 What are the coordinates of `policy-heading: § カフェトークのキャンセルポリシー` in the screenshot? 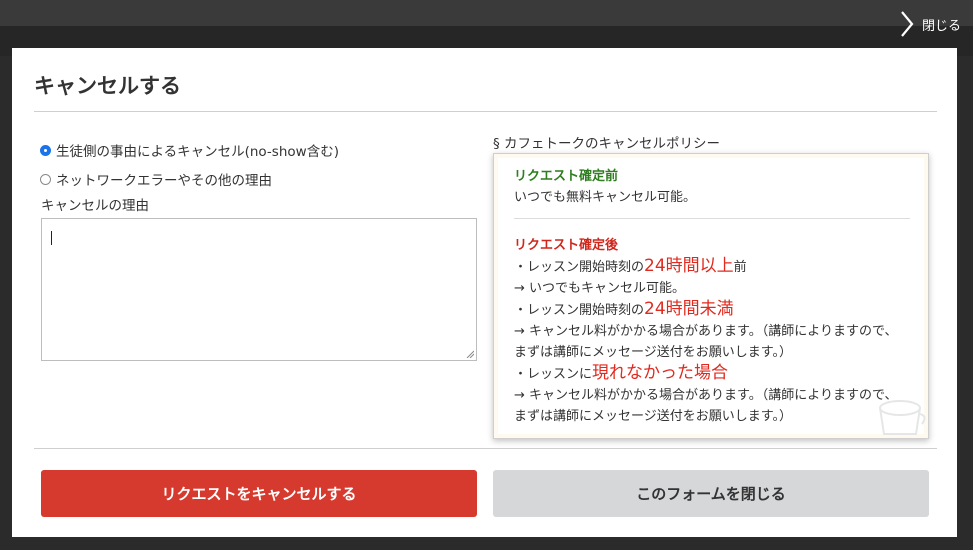 It's located at (607, 144).